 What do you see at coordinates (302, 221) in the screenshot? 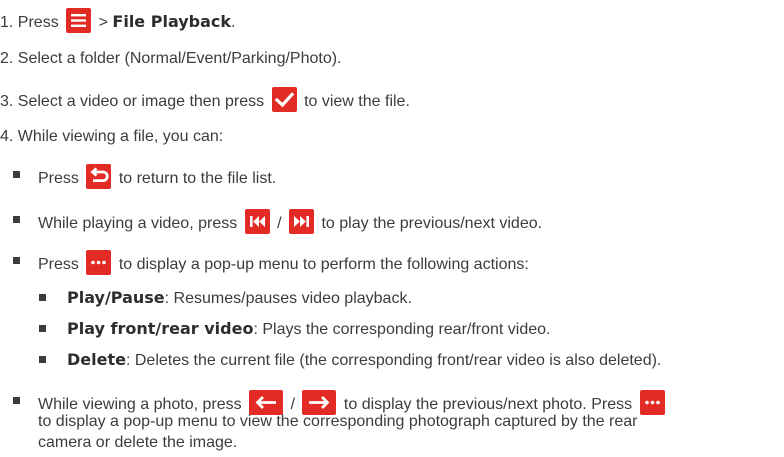
I see `skip-next-icon` at bounding box center [302, 221].